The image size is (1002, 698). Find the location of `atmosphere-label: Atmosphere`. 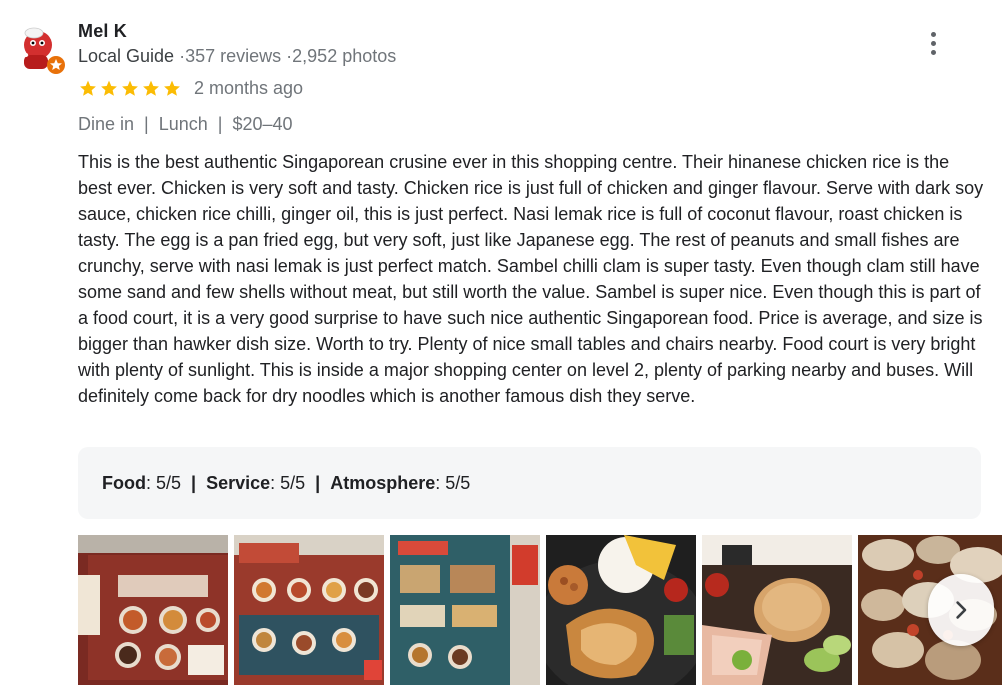

atmosphere-label: Atmosphere is located at coordinates (383, 482).